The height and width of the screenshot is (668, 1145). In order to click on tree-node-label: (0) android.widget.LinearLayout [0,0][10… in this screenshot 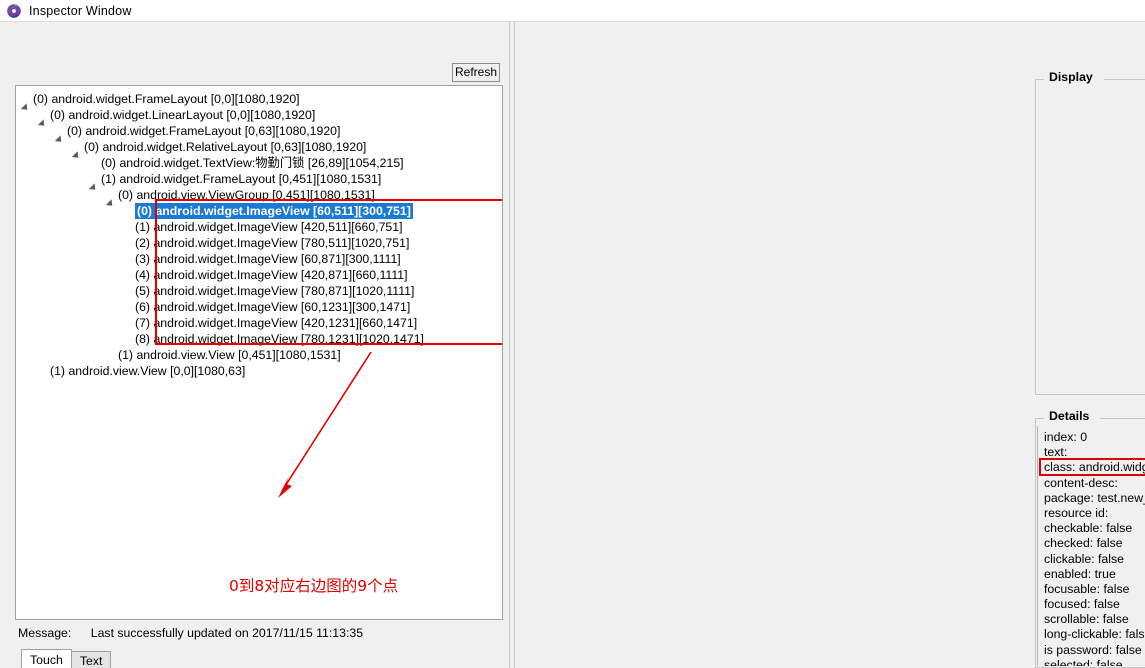, I will do `click(183, 115)`.